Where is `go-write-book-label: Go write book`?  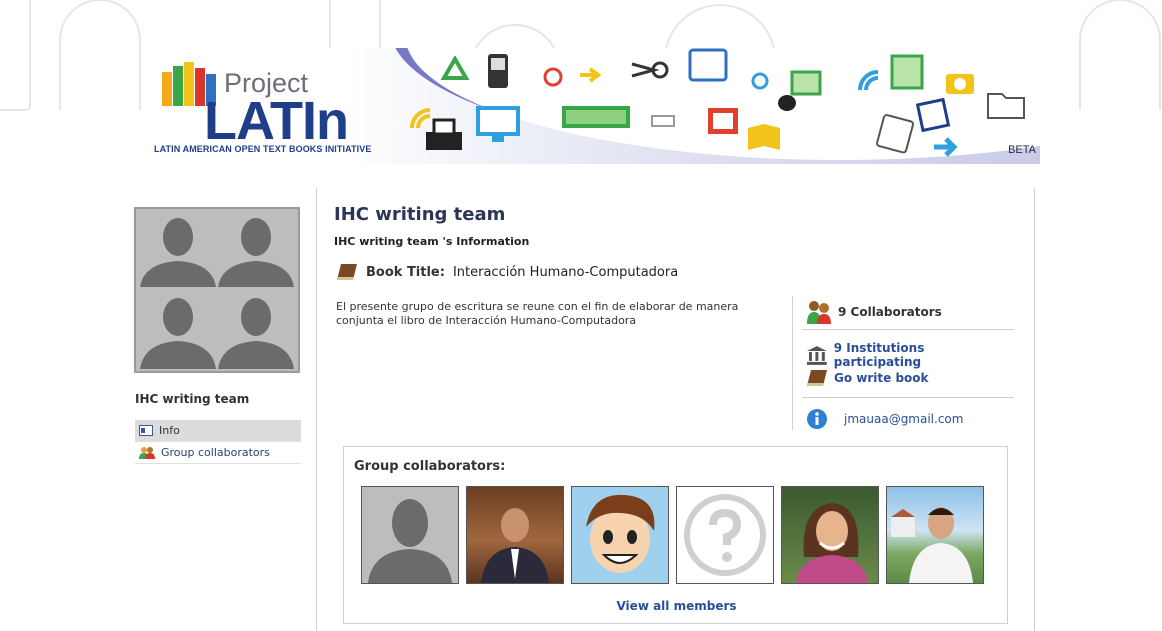
go-write-book-label: Go write book is located at coordinates (881, 378).